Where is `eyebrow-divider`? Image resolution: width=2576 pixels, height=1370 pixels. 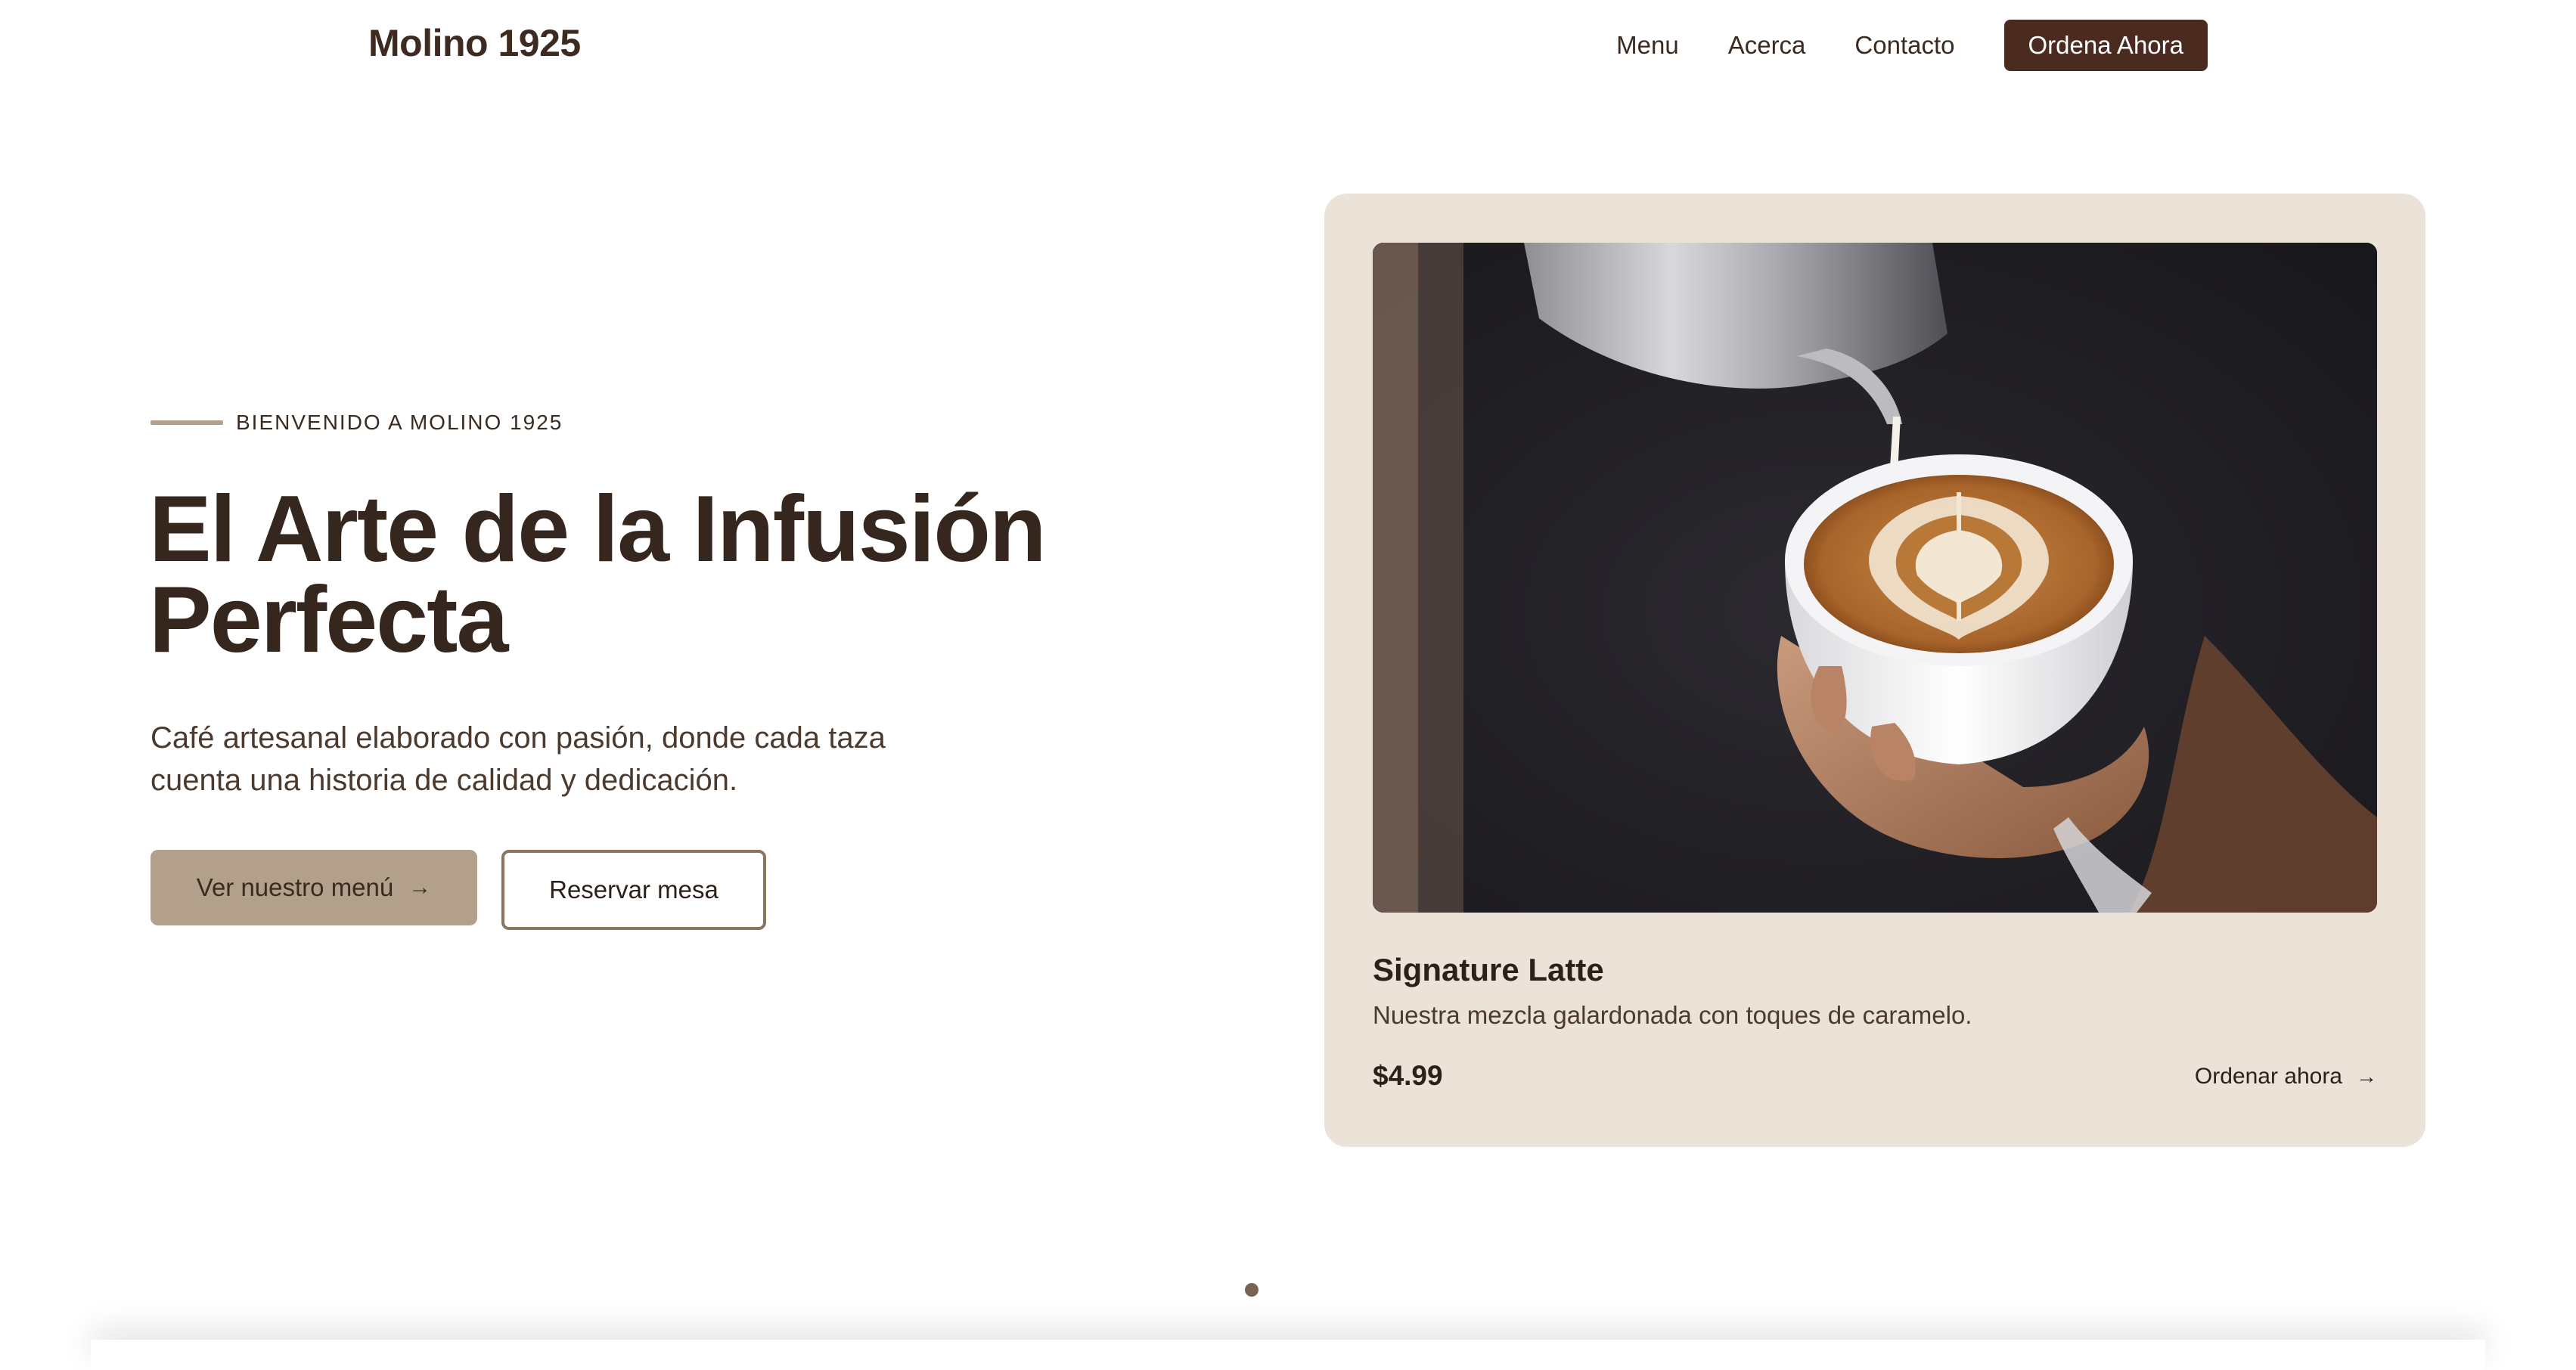 eyebrow-divider is located at coordinates (187, 422).